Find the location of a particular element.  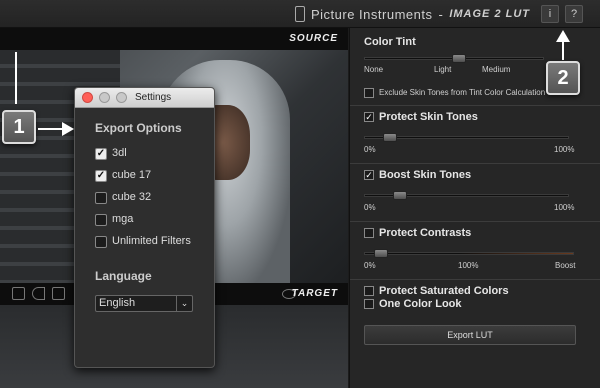

protect-skin-slider-knob is located at coordinates (390, 137).